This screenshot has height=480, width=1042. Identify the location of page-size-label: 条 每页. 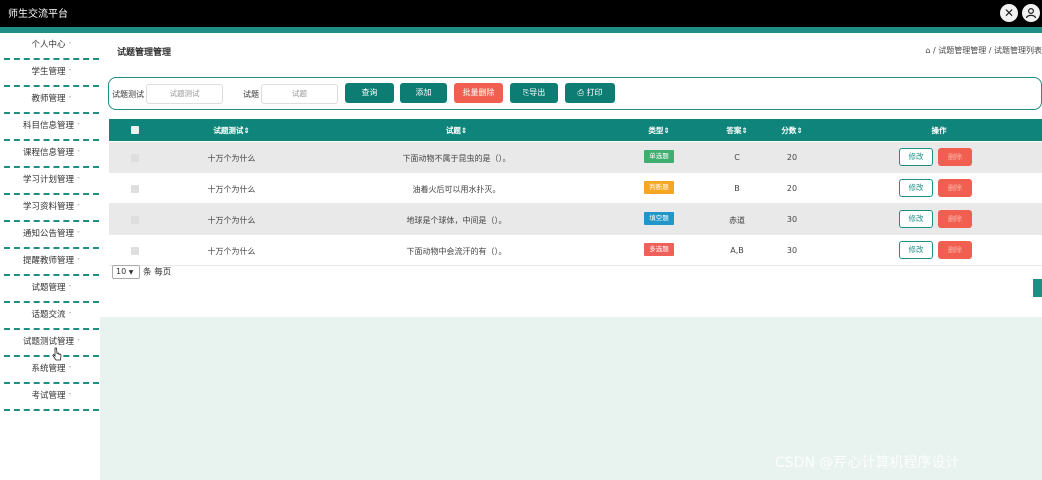
(157, 272).